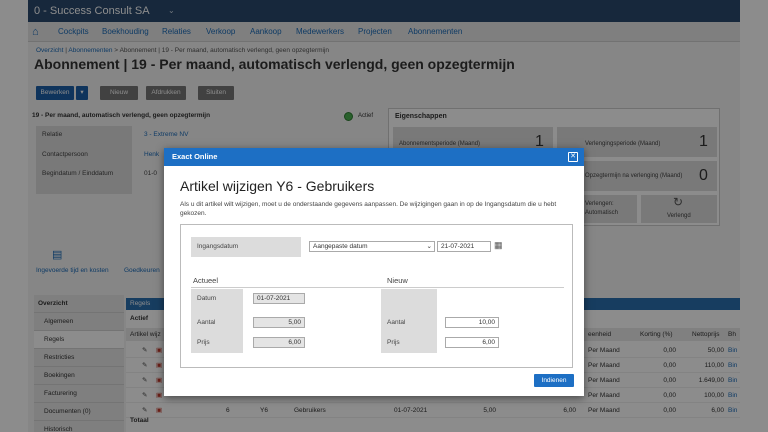 This screenshot has width=768, height=432. What do you see at coordinates (279, 342) in the screenshot?
I see `prijs-current-field: 6,00` at bounding box center [279, 342].